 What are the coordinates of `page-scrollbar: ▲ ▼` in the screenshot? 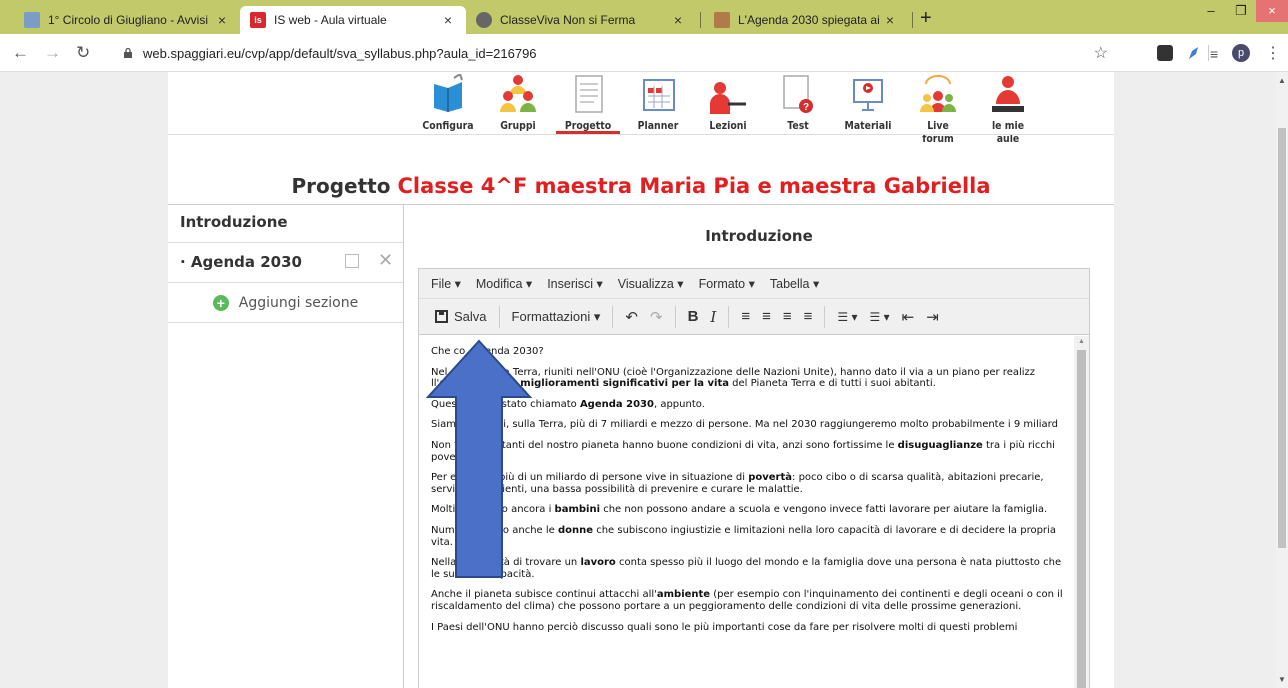 It's located at (1282, 380).